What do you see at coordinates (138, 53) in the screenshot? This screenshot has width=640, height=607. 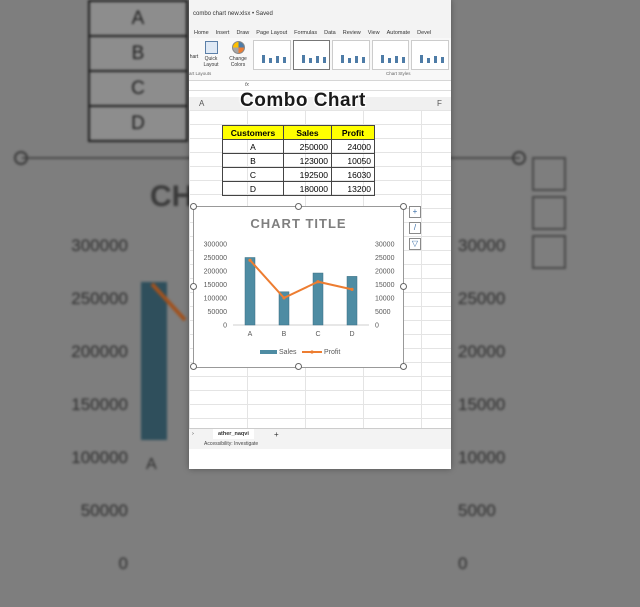 I see `background-table-cell: B` at bounding box center [138, 53].